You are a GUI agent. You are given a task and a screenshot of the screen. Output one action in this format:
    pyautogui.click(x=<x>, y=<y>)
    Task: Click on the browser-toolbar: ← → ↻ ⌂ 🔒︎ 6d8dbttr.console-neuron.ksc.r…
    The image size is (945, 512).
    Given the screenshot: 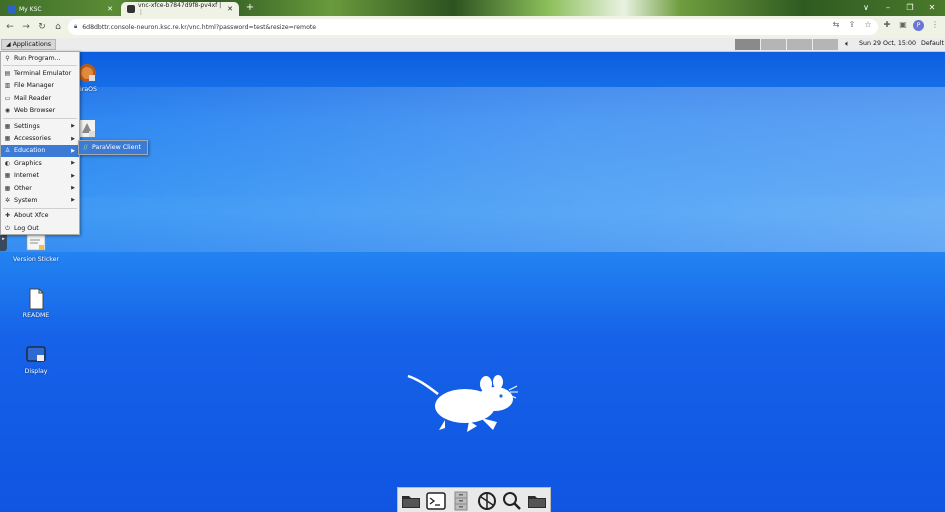 What is the action you would take?
    pyautogui.click(x=472, y=27)
    